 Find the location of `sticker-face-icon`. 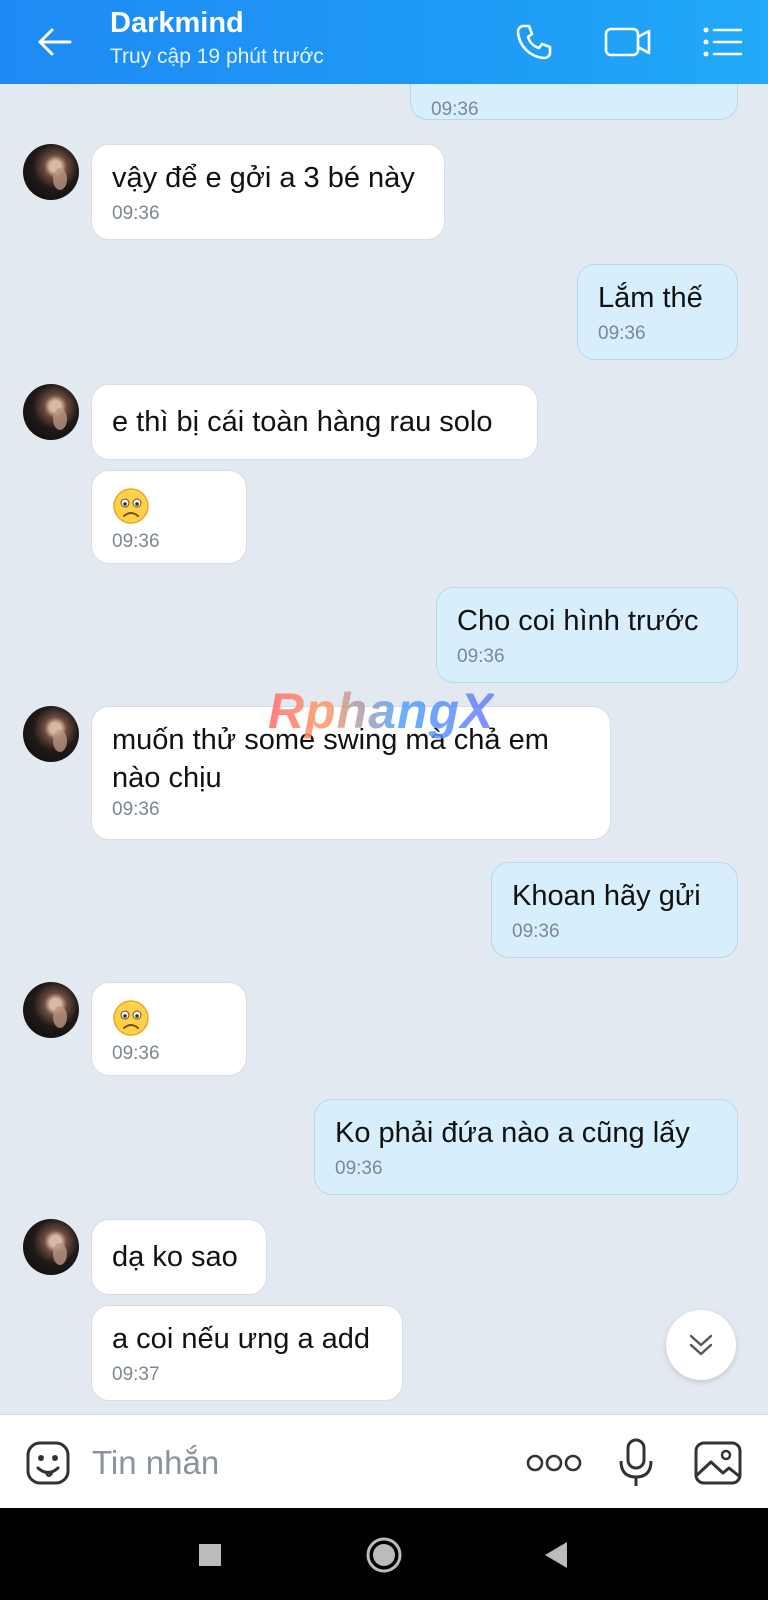

sticker-face-icon is located at coordinates (48, 1463).